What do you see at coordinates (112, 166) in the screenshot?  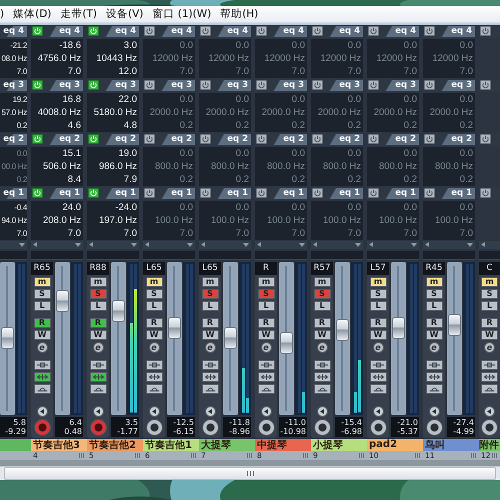 I see `eq-value: 986.0 Hz` at bounding box center [112, 166].